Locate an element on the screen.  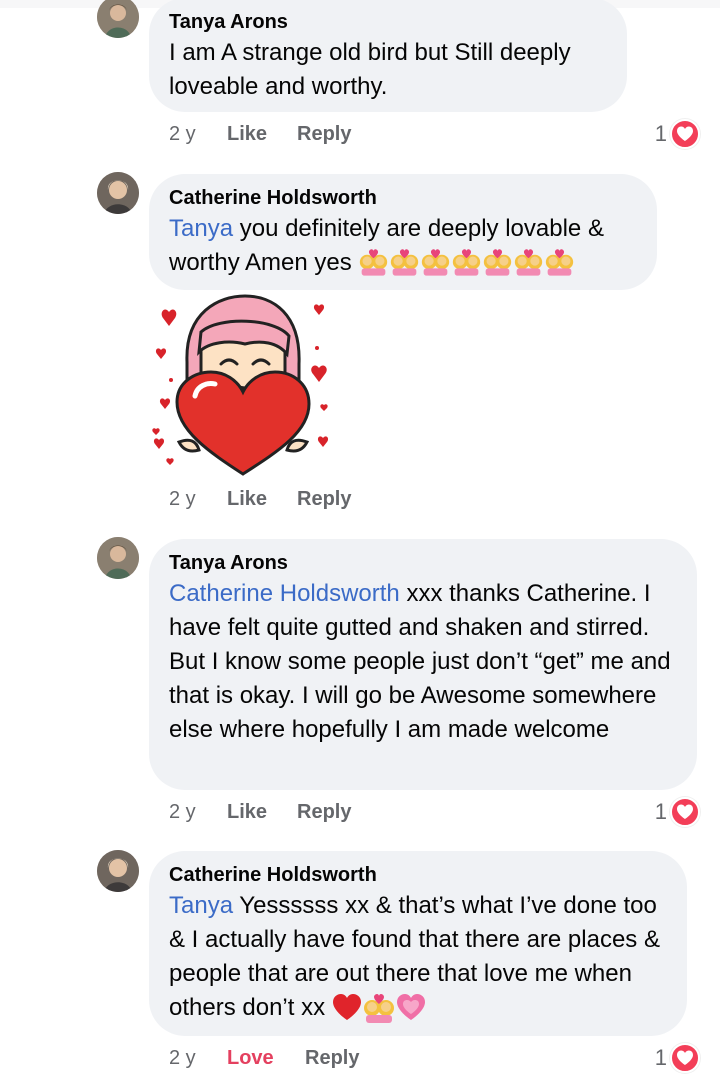
love-button: Love is located at coordinates (266, 1058).